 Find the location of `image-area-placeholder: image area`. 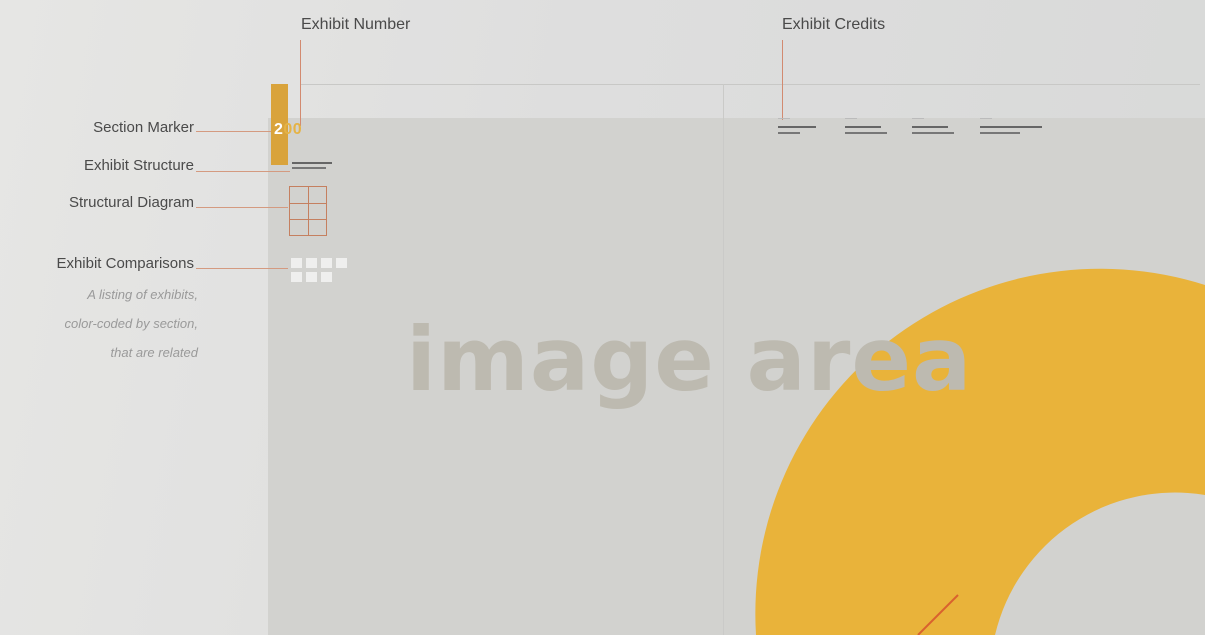

image-area-placeholder: image area is located at coordinates (689, 359).